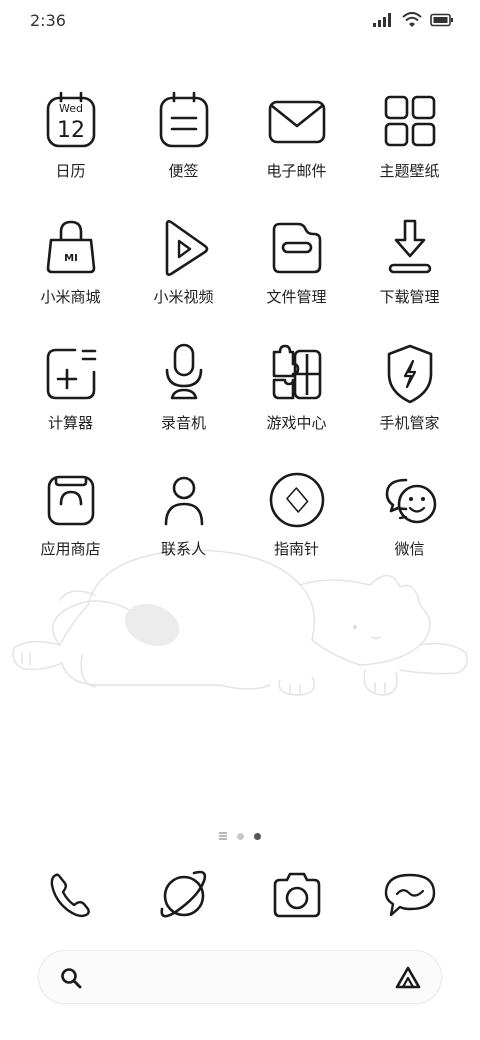  I want to click on dock-camera, so click(296, 895).